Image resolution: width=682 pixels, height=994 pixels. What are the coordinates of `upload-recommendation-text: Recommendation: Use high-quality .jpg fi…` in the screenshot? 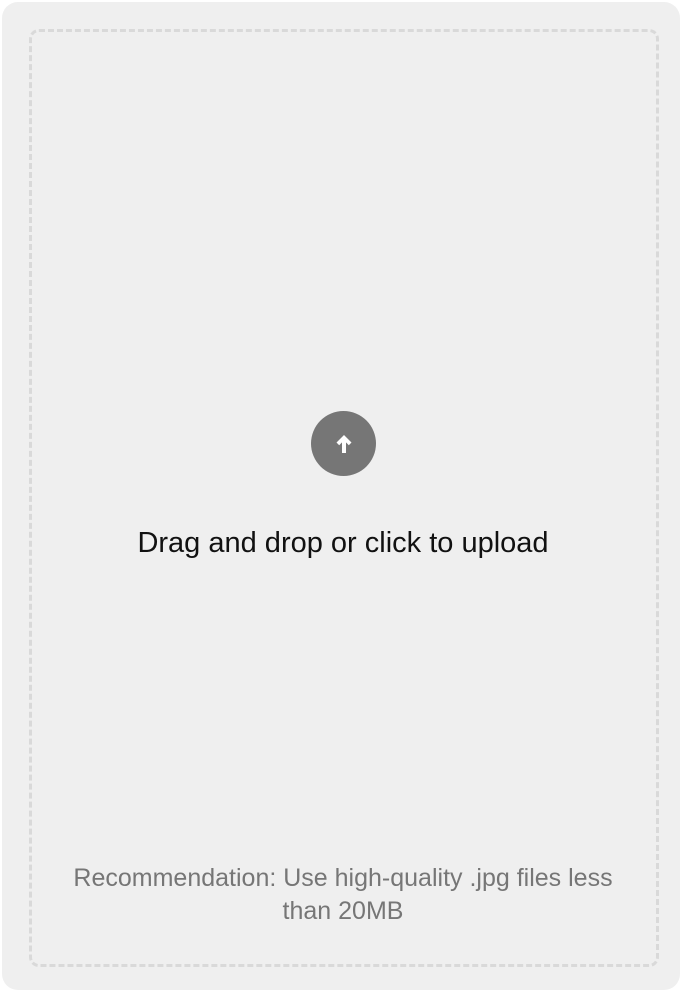 It's located at (343, 894).